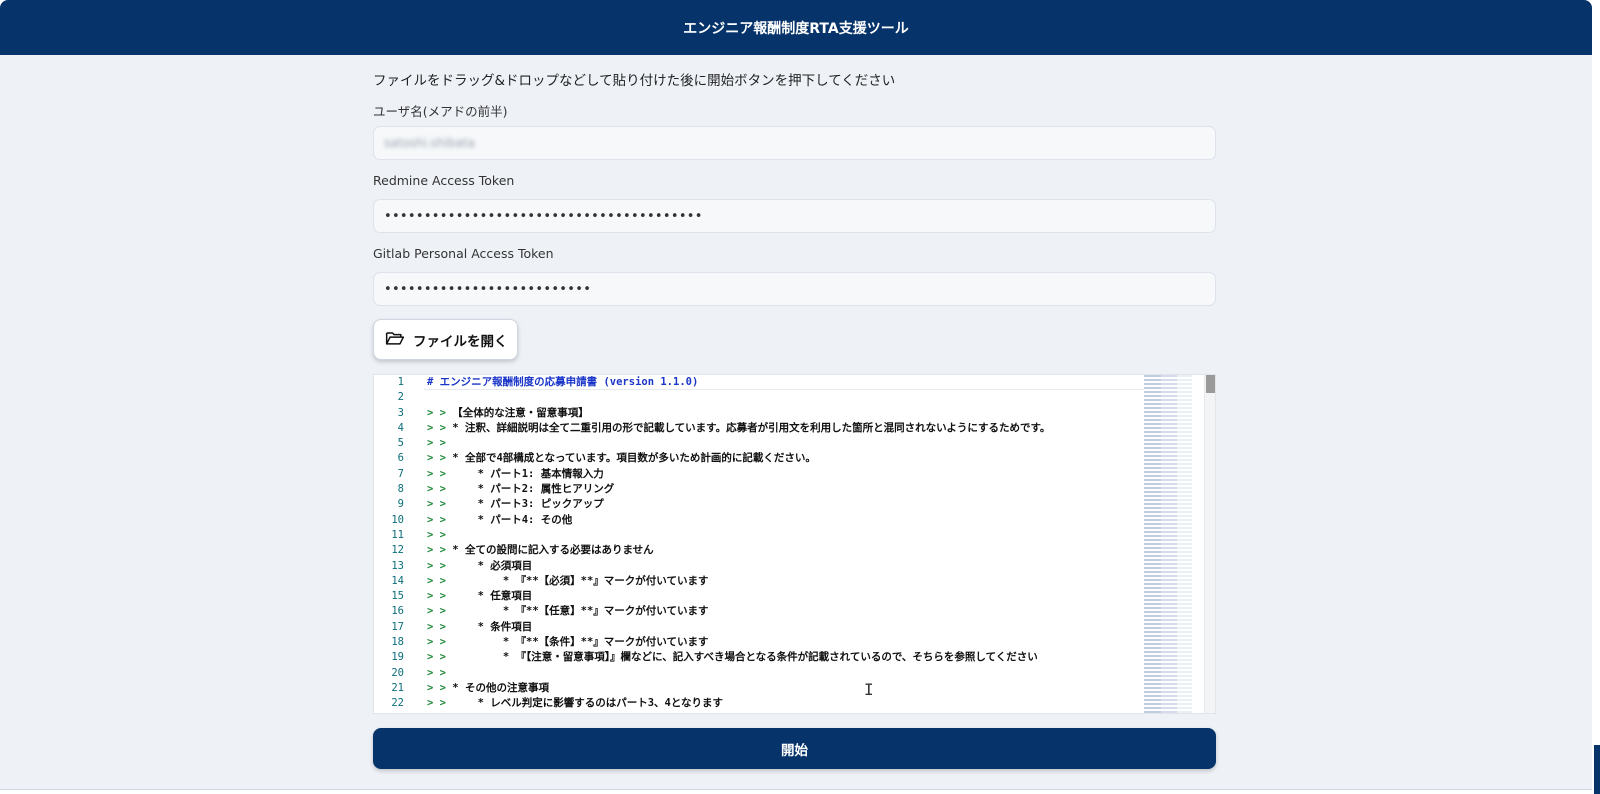 The height and width of the screenshot is (794, 1600). I want to click on line-number: 8, so click(400, 489).